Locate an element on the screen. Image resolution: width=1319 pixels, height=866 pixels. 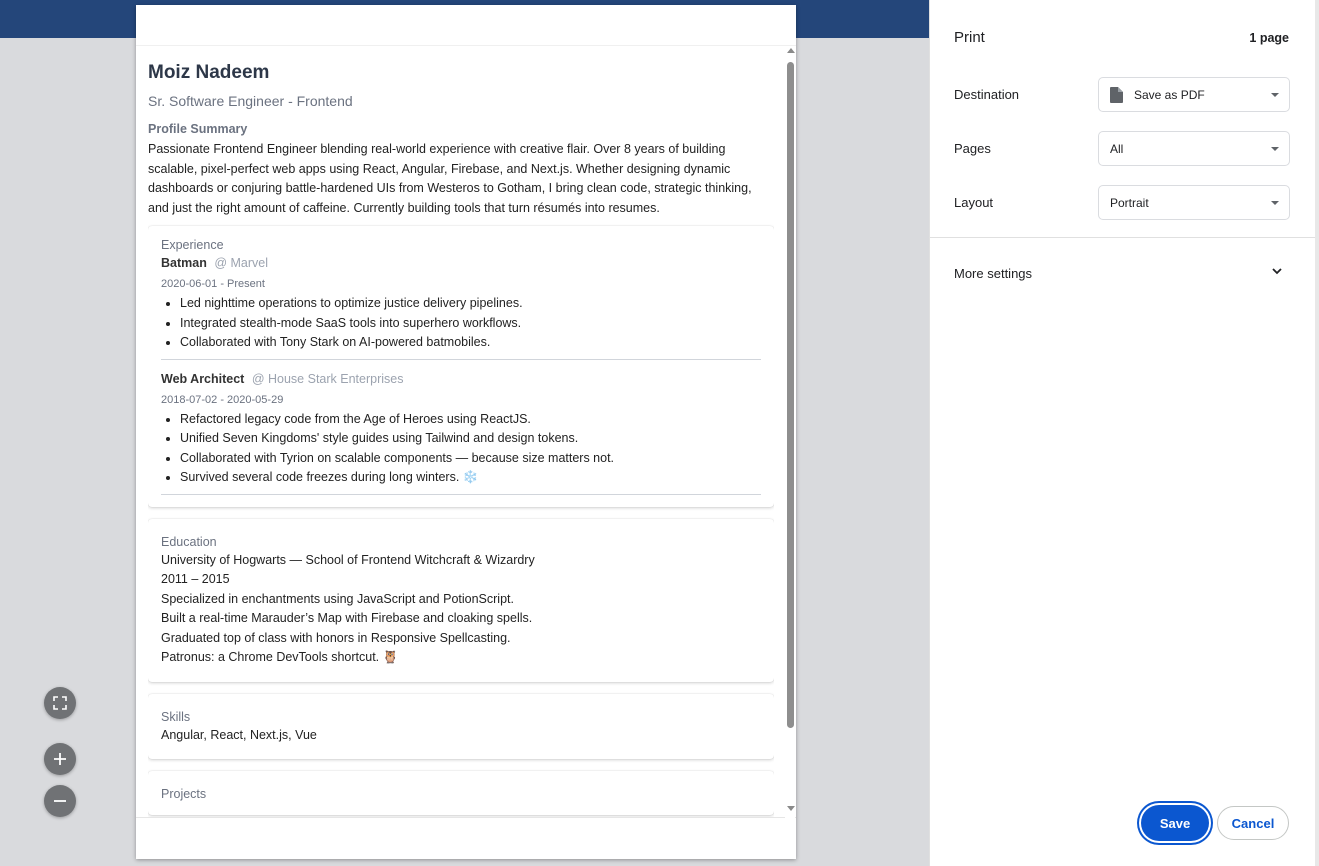
pages-value: All is located at coordinates (1117, 148).